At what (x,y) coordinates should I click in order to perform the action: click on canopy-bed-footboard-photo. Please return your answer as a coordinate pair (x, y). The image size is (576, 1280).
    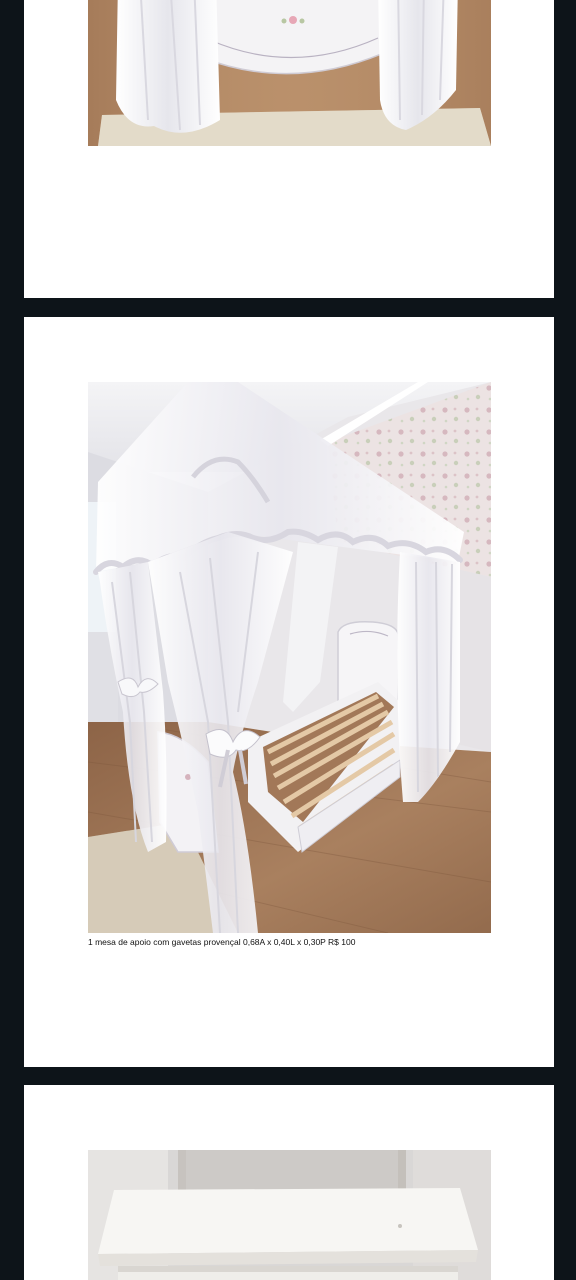
    Looking at the image, I should click on (289, 73).